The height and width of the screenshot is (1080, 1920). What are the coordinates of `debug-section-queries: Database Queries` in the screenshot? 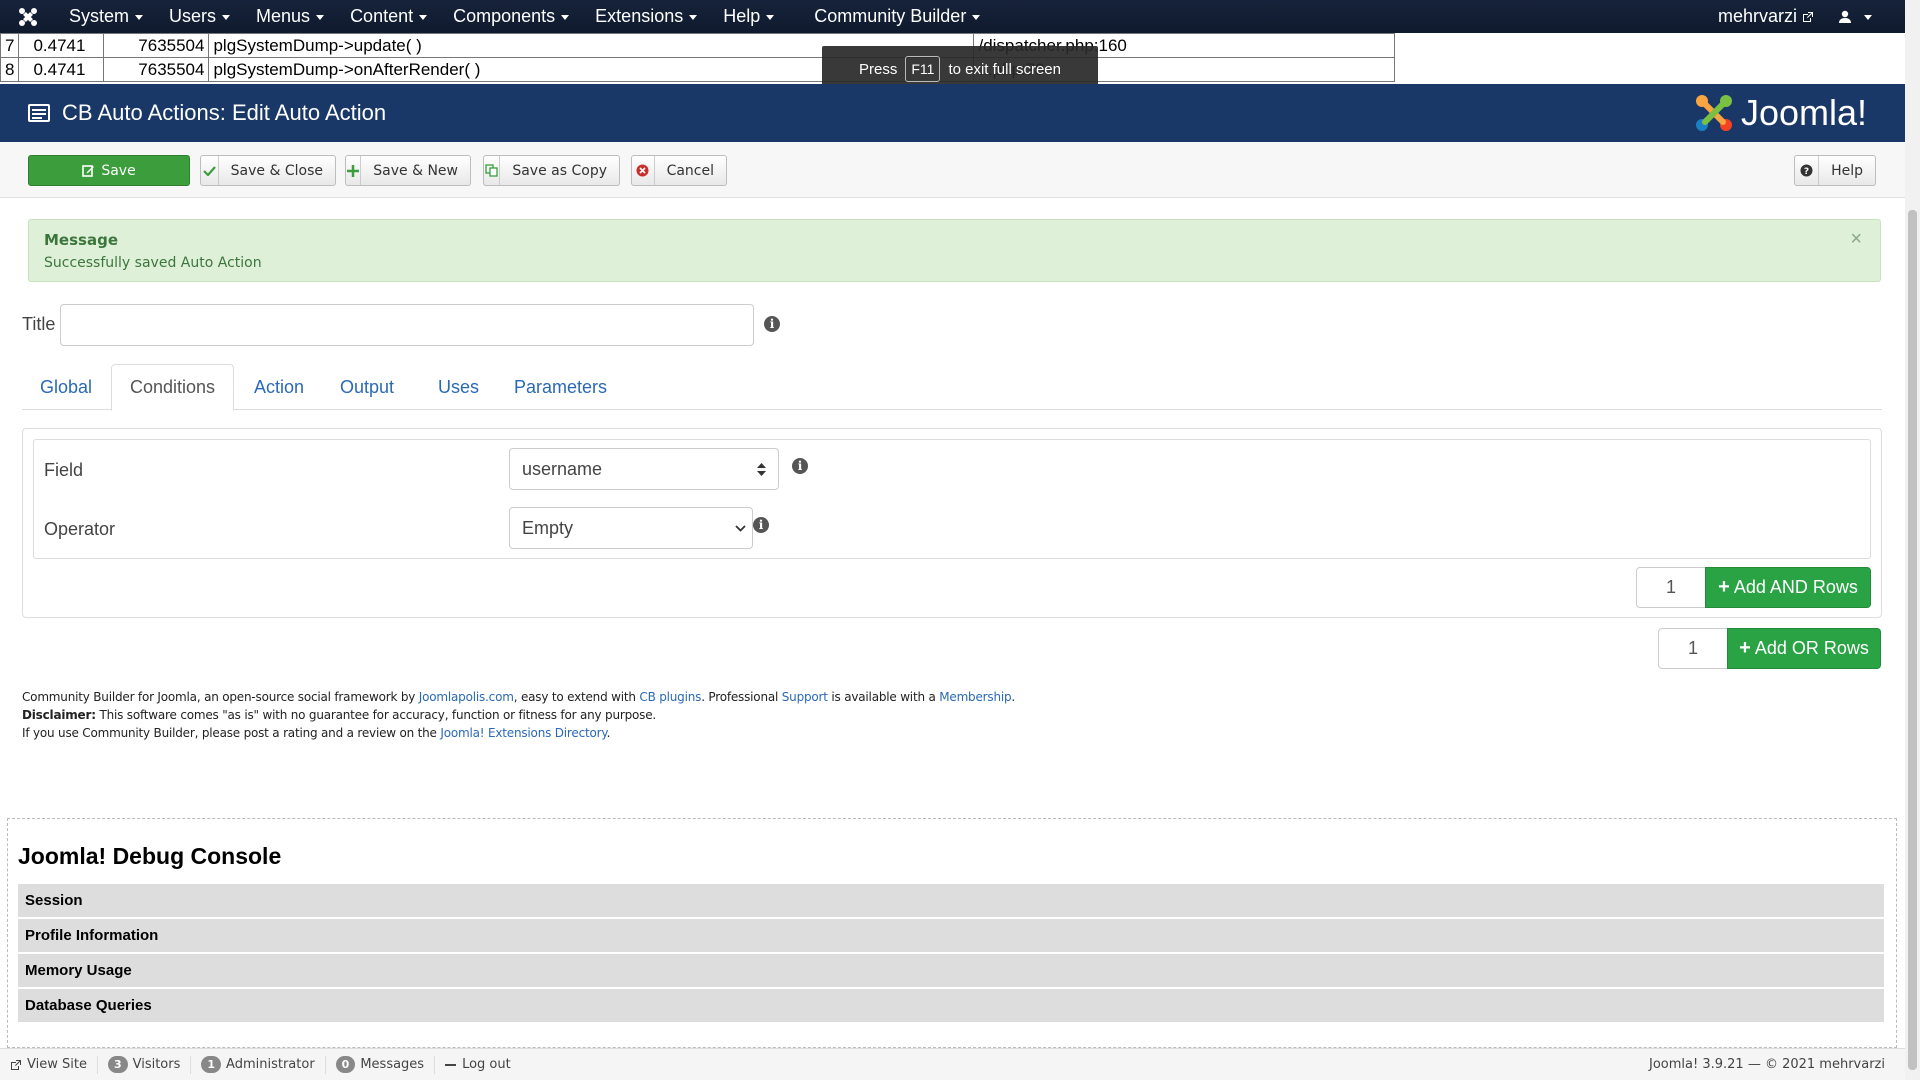 It's located at (951, 1005).